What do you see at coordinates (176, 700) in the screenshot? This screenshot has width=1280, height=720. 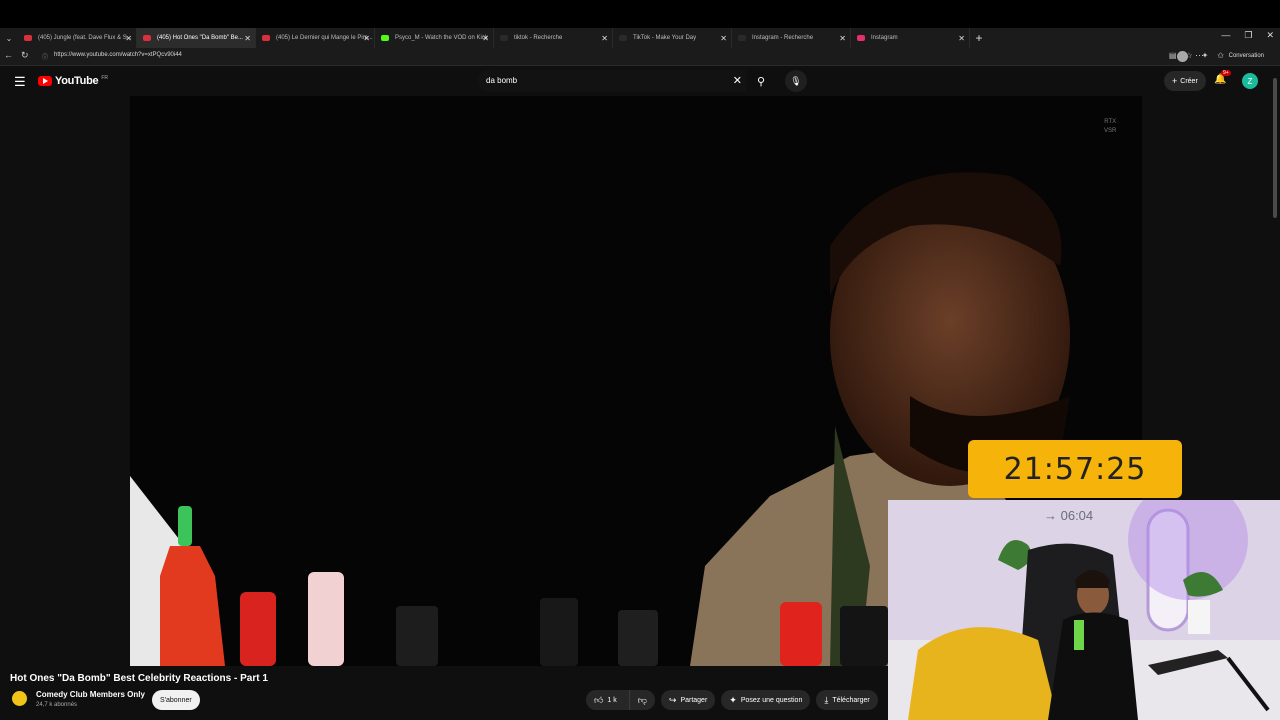 I see `subscribe-button: S'abonner` at bounding box center [176, 700].